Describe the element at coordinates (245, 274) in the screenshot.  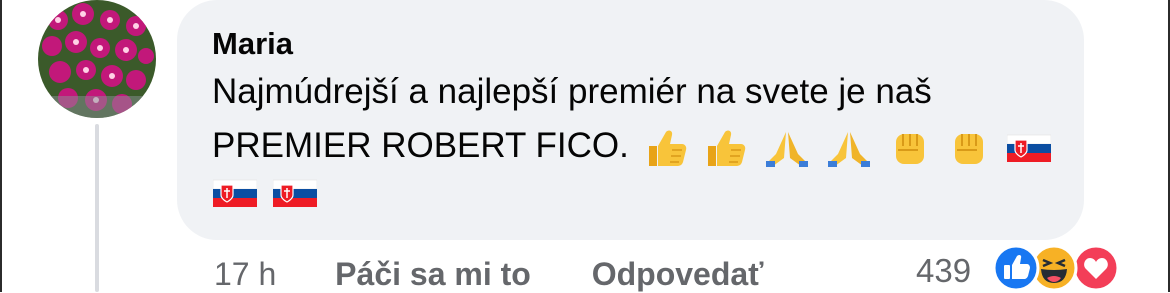
I see `comment-timestamp: 17 h` at that location.